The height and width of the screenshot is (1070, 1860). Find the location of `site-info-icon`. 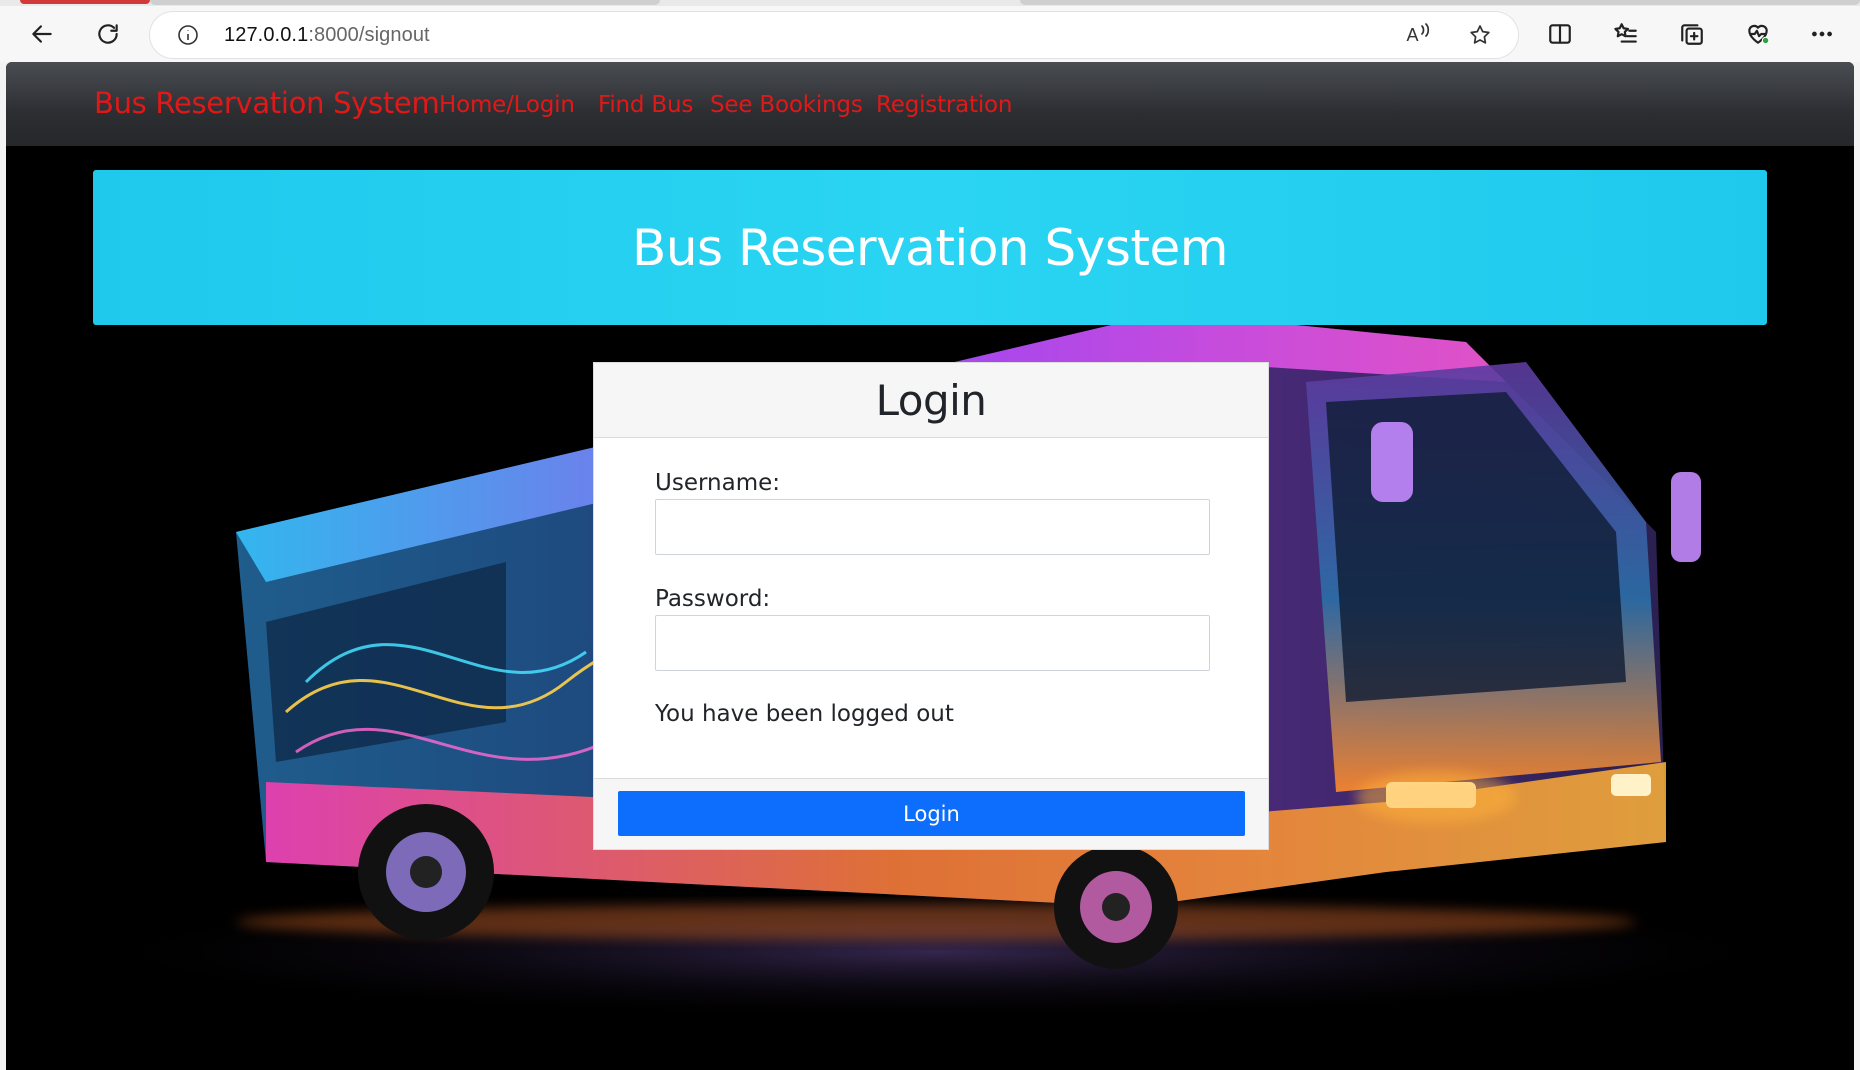

site-info-icon is located at coordinates (188, 35).